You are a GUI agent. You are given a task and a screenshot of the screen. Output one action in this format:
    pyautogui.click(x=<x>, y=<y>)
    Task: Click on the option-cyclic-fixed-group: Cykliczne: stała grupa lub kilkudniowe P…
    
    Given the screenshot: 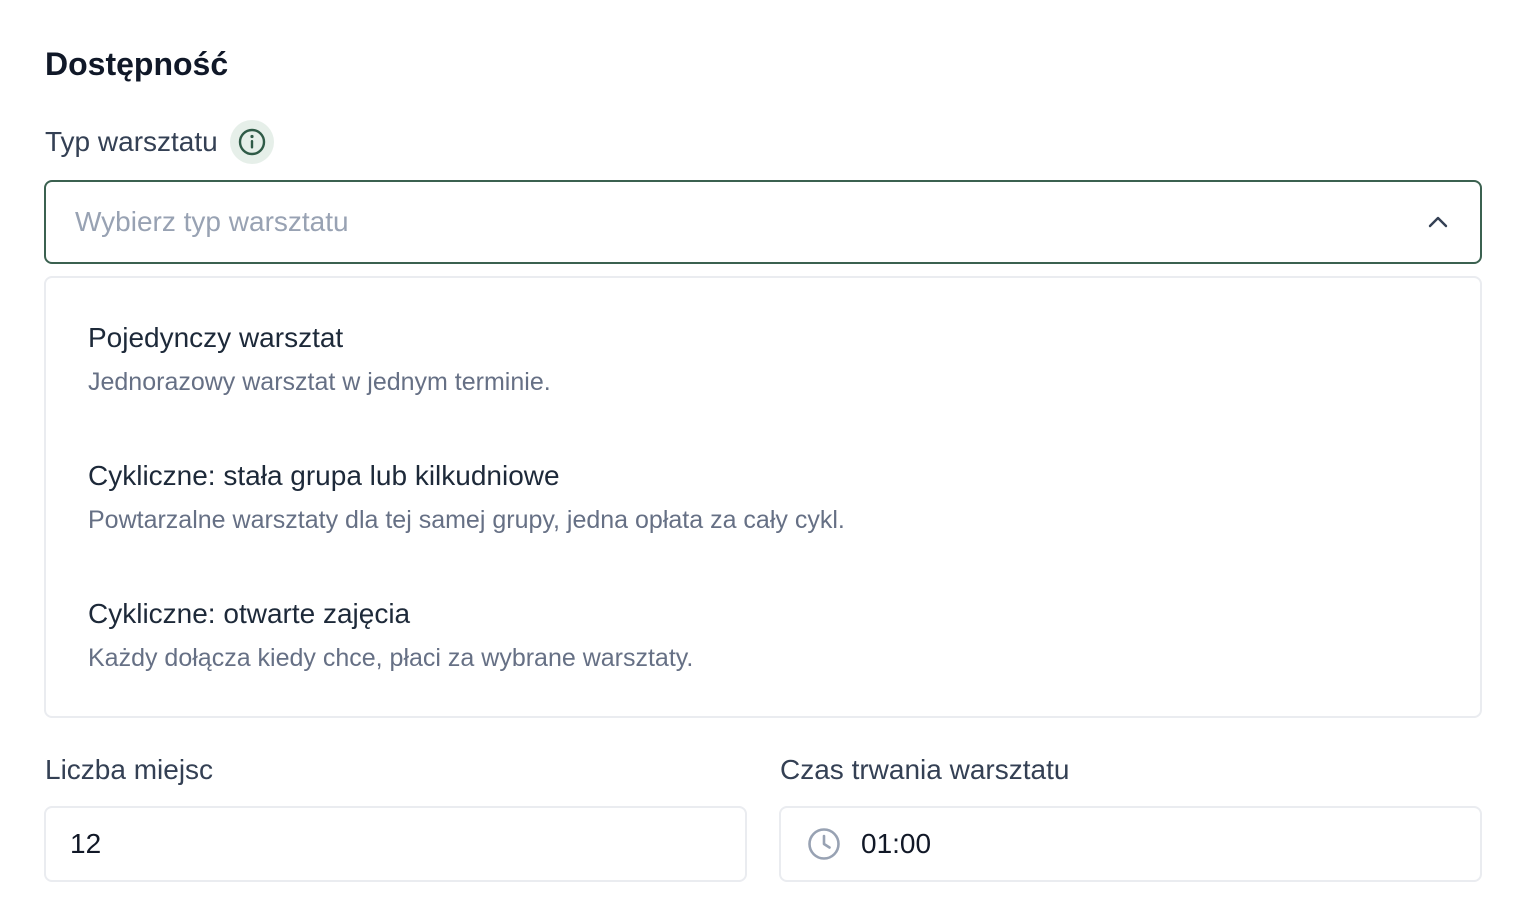 What is the action you would take?
    pyautogui.click(x=763, y=511)
    